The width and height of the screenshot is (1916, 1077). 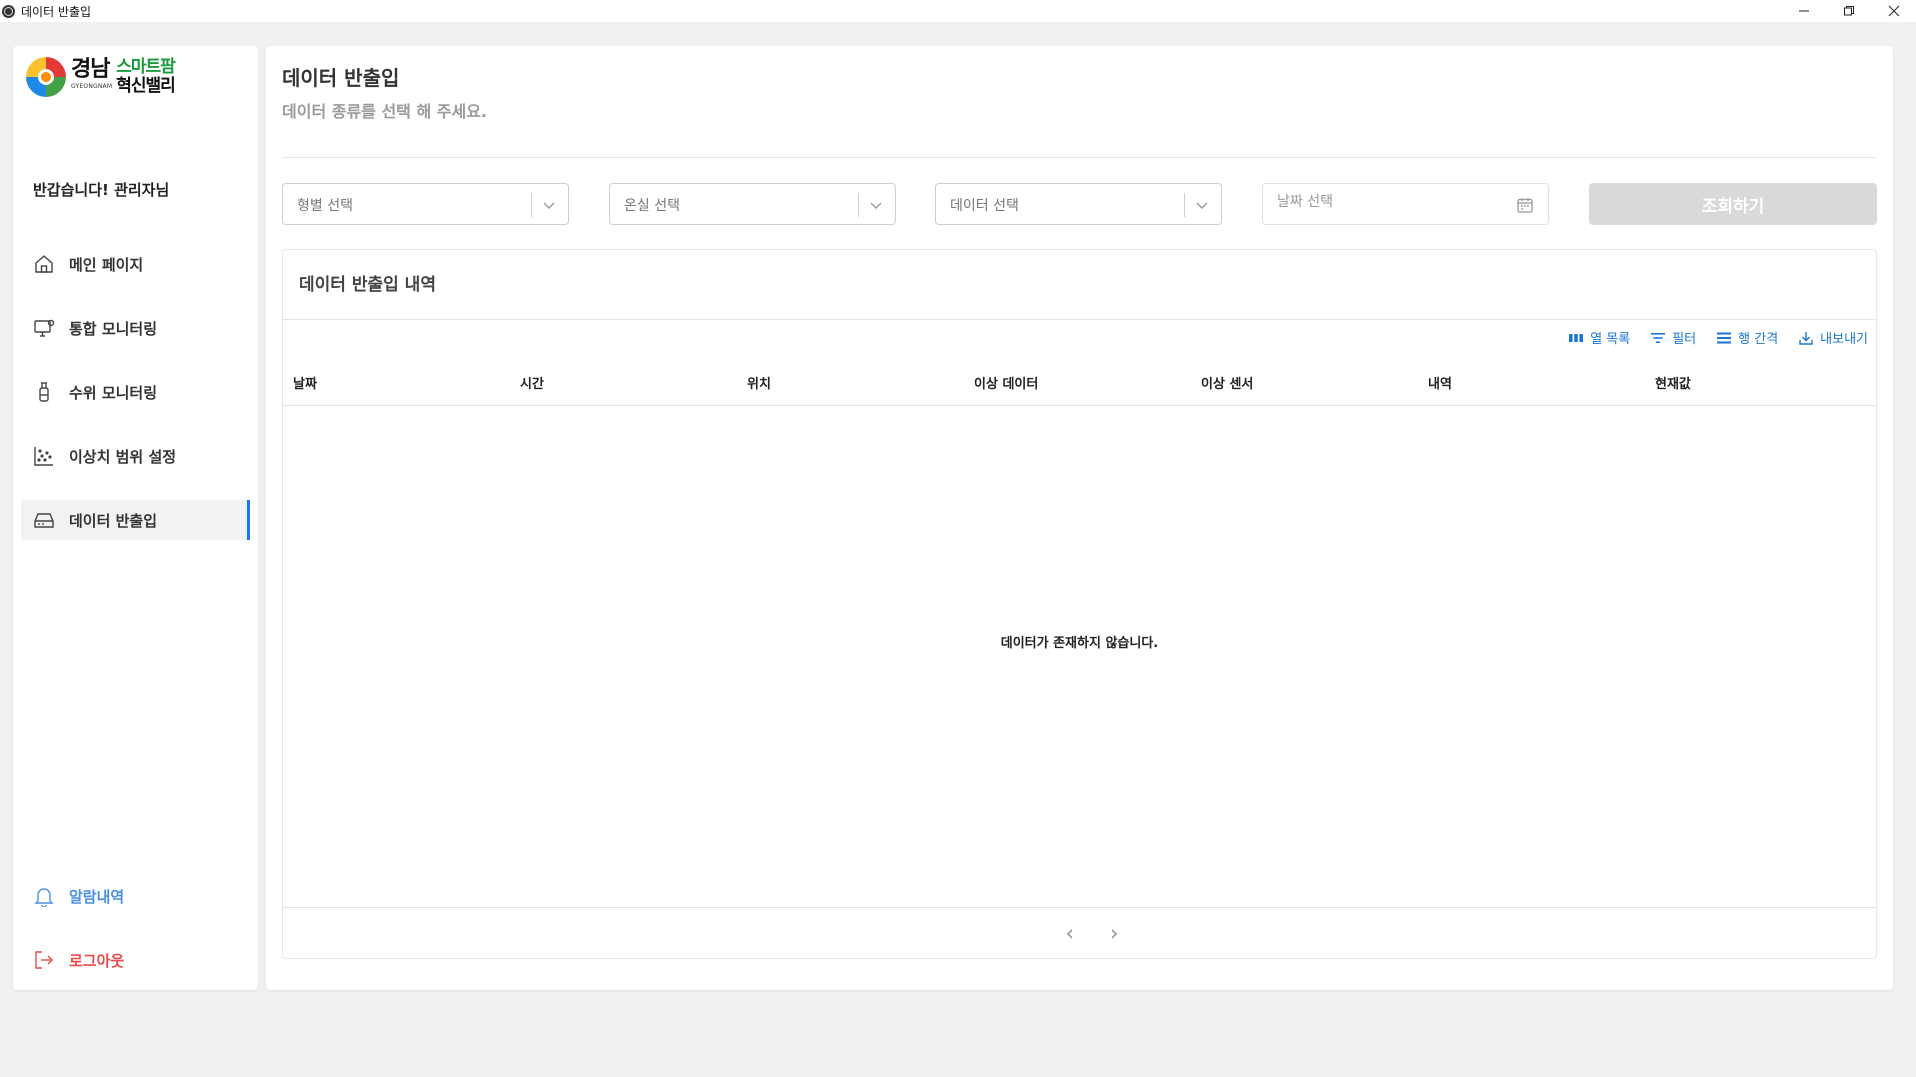 What do you see at coordinates (113, 392) in the screenshot?
I see `sidebar-item-label: 수위 모니터링` at bounding box center [113, 392].